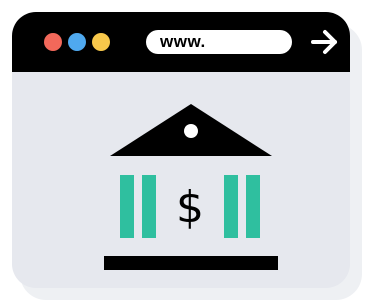  What do you see at coordinates (191, 263) in the screenshot?
I see `bank-base` at bounding box center [191, 263].